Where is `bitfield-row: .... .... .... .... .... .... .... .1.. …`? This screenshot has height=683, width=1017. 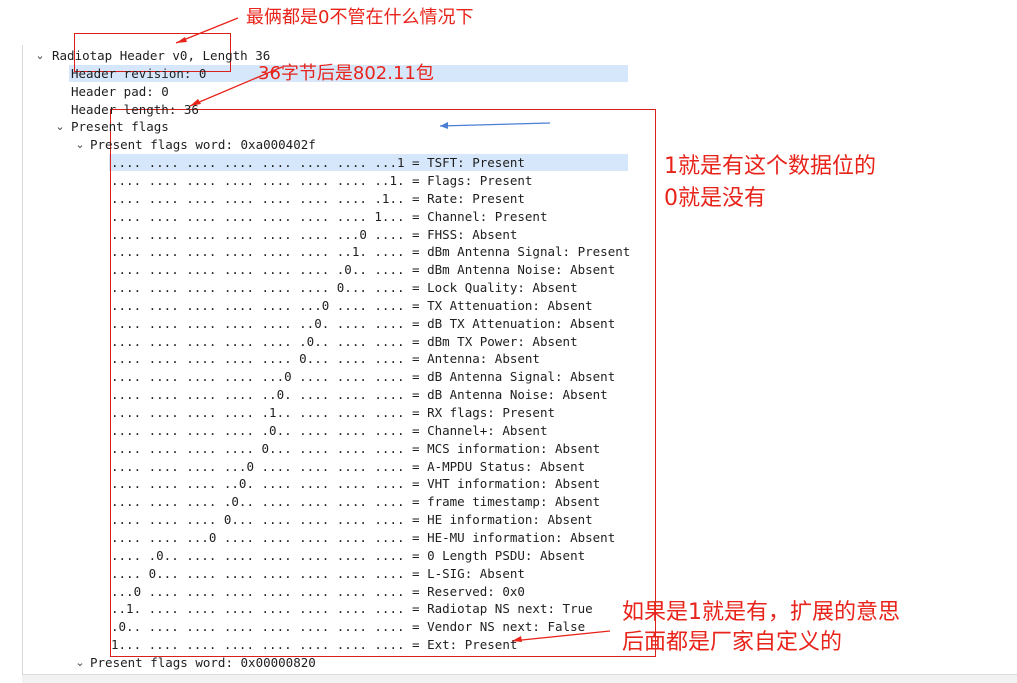 bitfield-row: .... .... .... .... .... .... .... .1.. … is located at coordinates (508, 199).